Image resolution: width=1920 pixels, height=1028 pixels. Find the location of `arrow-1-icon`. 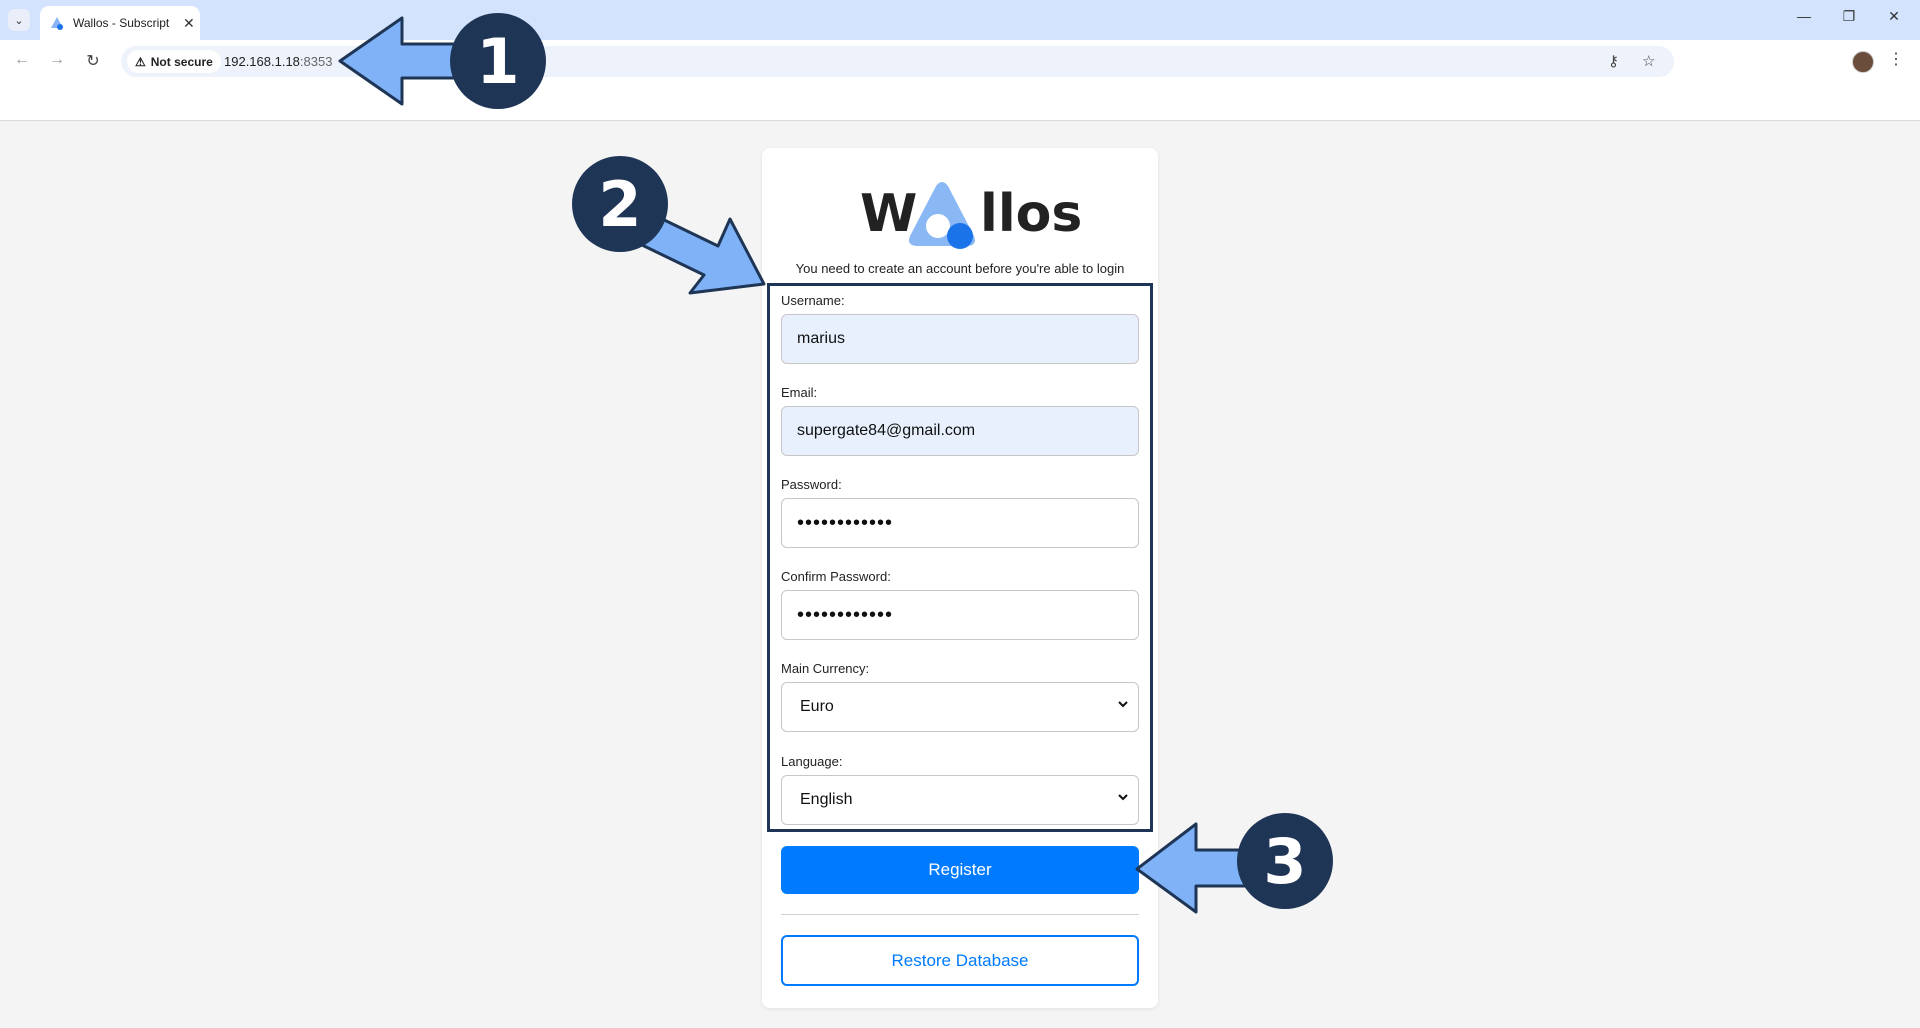

arrow-1-icon is located at coordinates (401, 61).